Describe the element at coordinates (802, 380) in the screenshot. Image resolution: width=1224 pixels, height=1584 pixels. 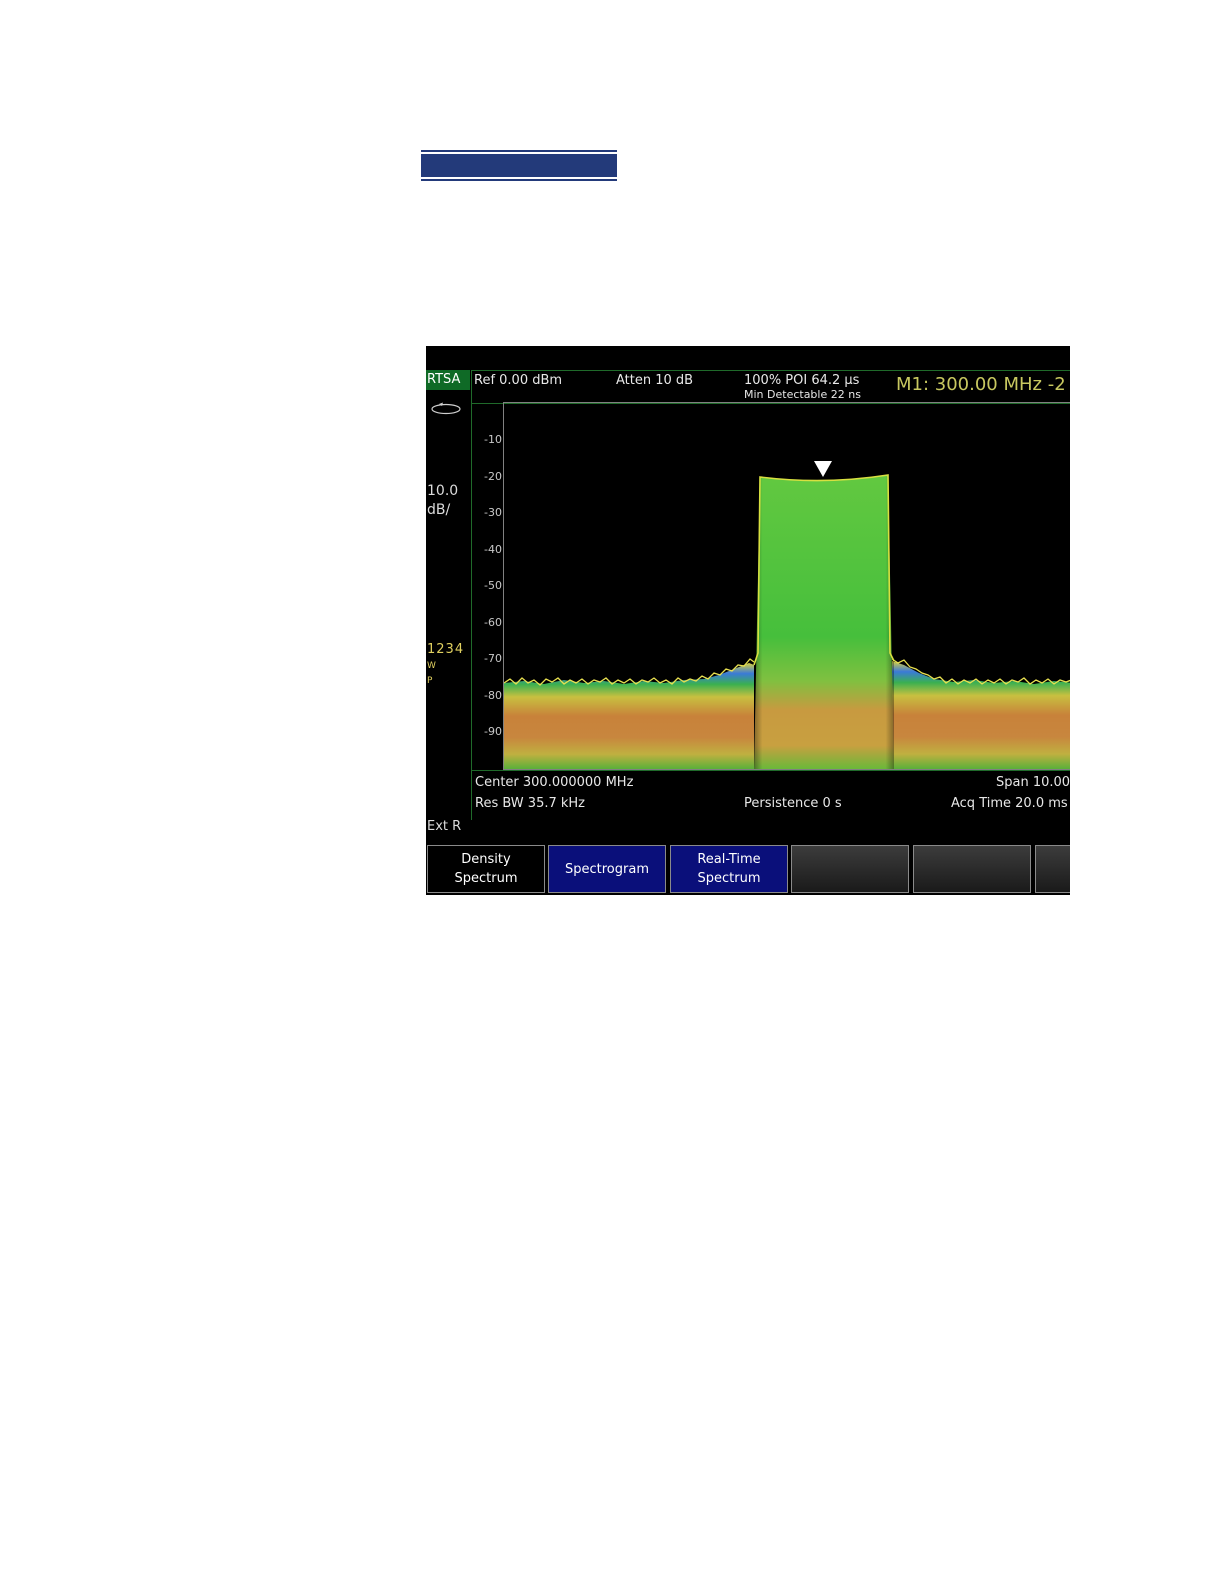
I see `poi-readout: 100% POI 64.2 μs` at that location.